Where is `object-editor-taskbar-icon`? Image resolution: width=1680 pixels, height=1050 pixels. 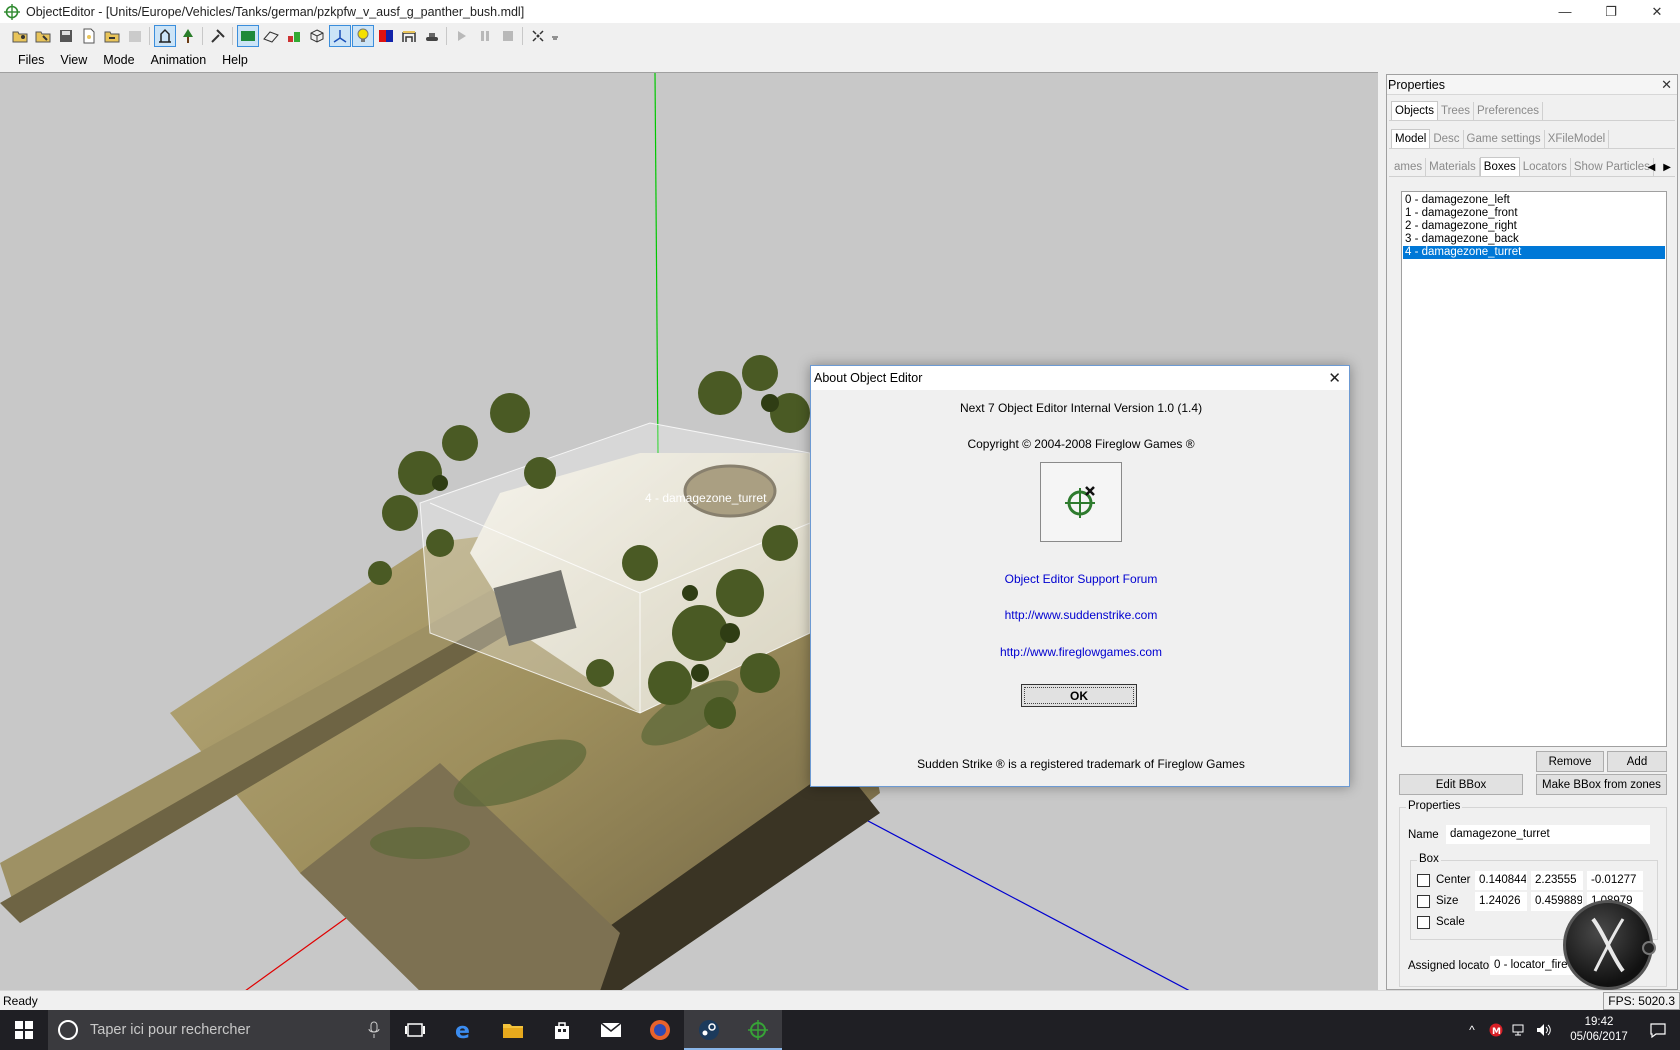
object-editor-taskbar-icon is located at coordinates (757, 1030).